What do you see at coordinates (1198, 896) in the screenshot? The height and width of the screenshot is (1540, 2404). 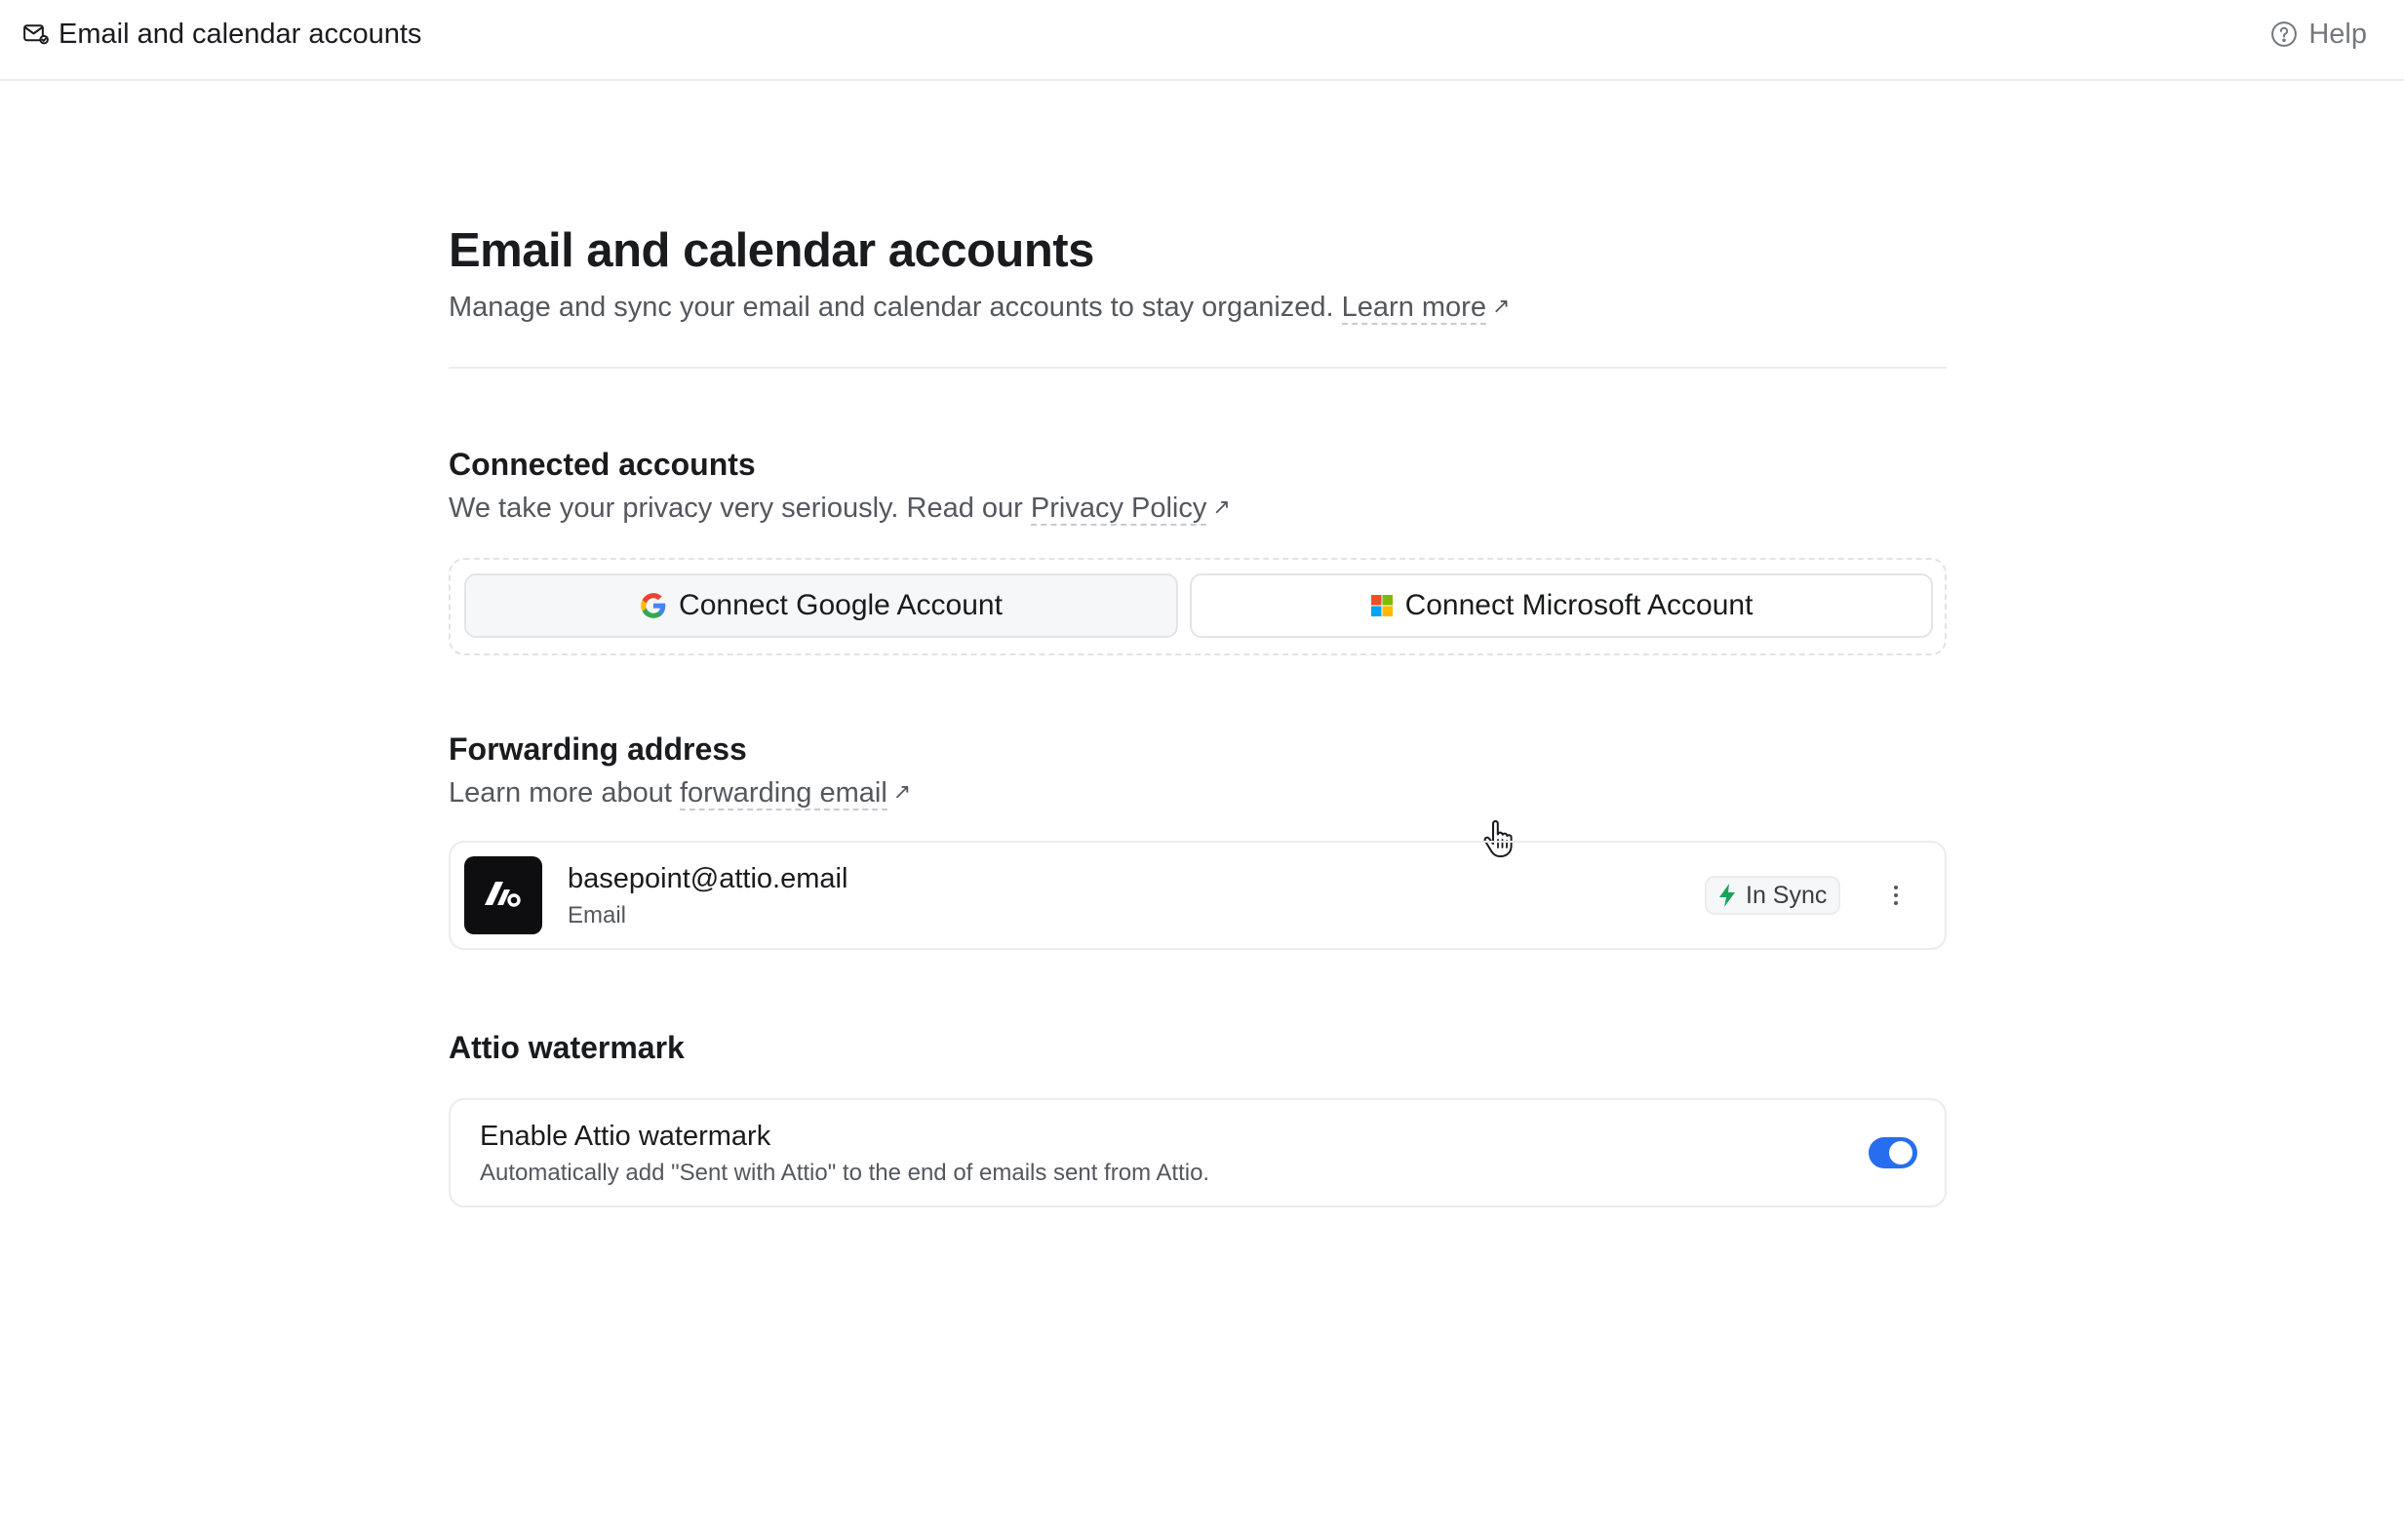 I see `forwarding-address-card: basepoint@attio.email Email In Sync` at bounding box center [1198, 896].